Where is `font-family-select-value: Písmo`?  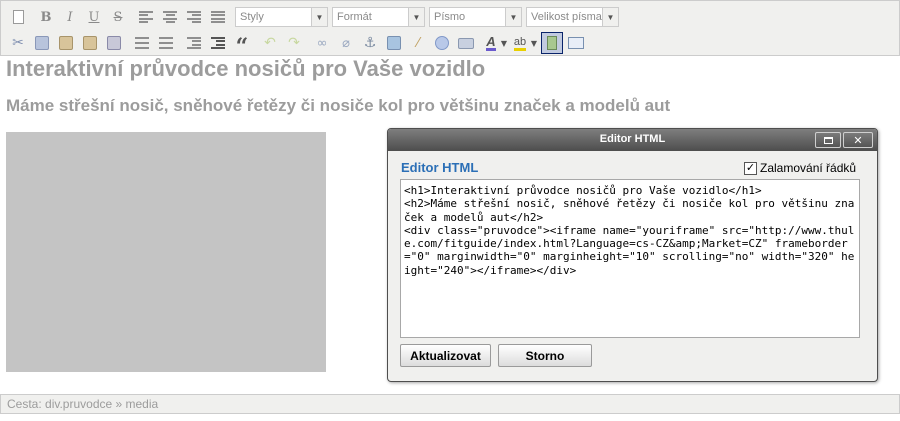 font-family-select-value: Písmo is located at coordinates (450, 17).